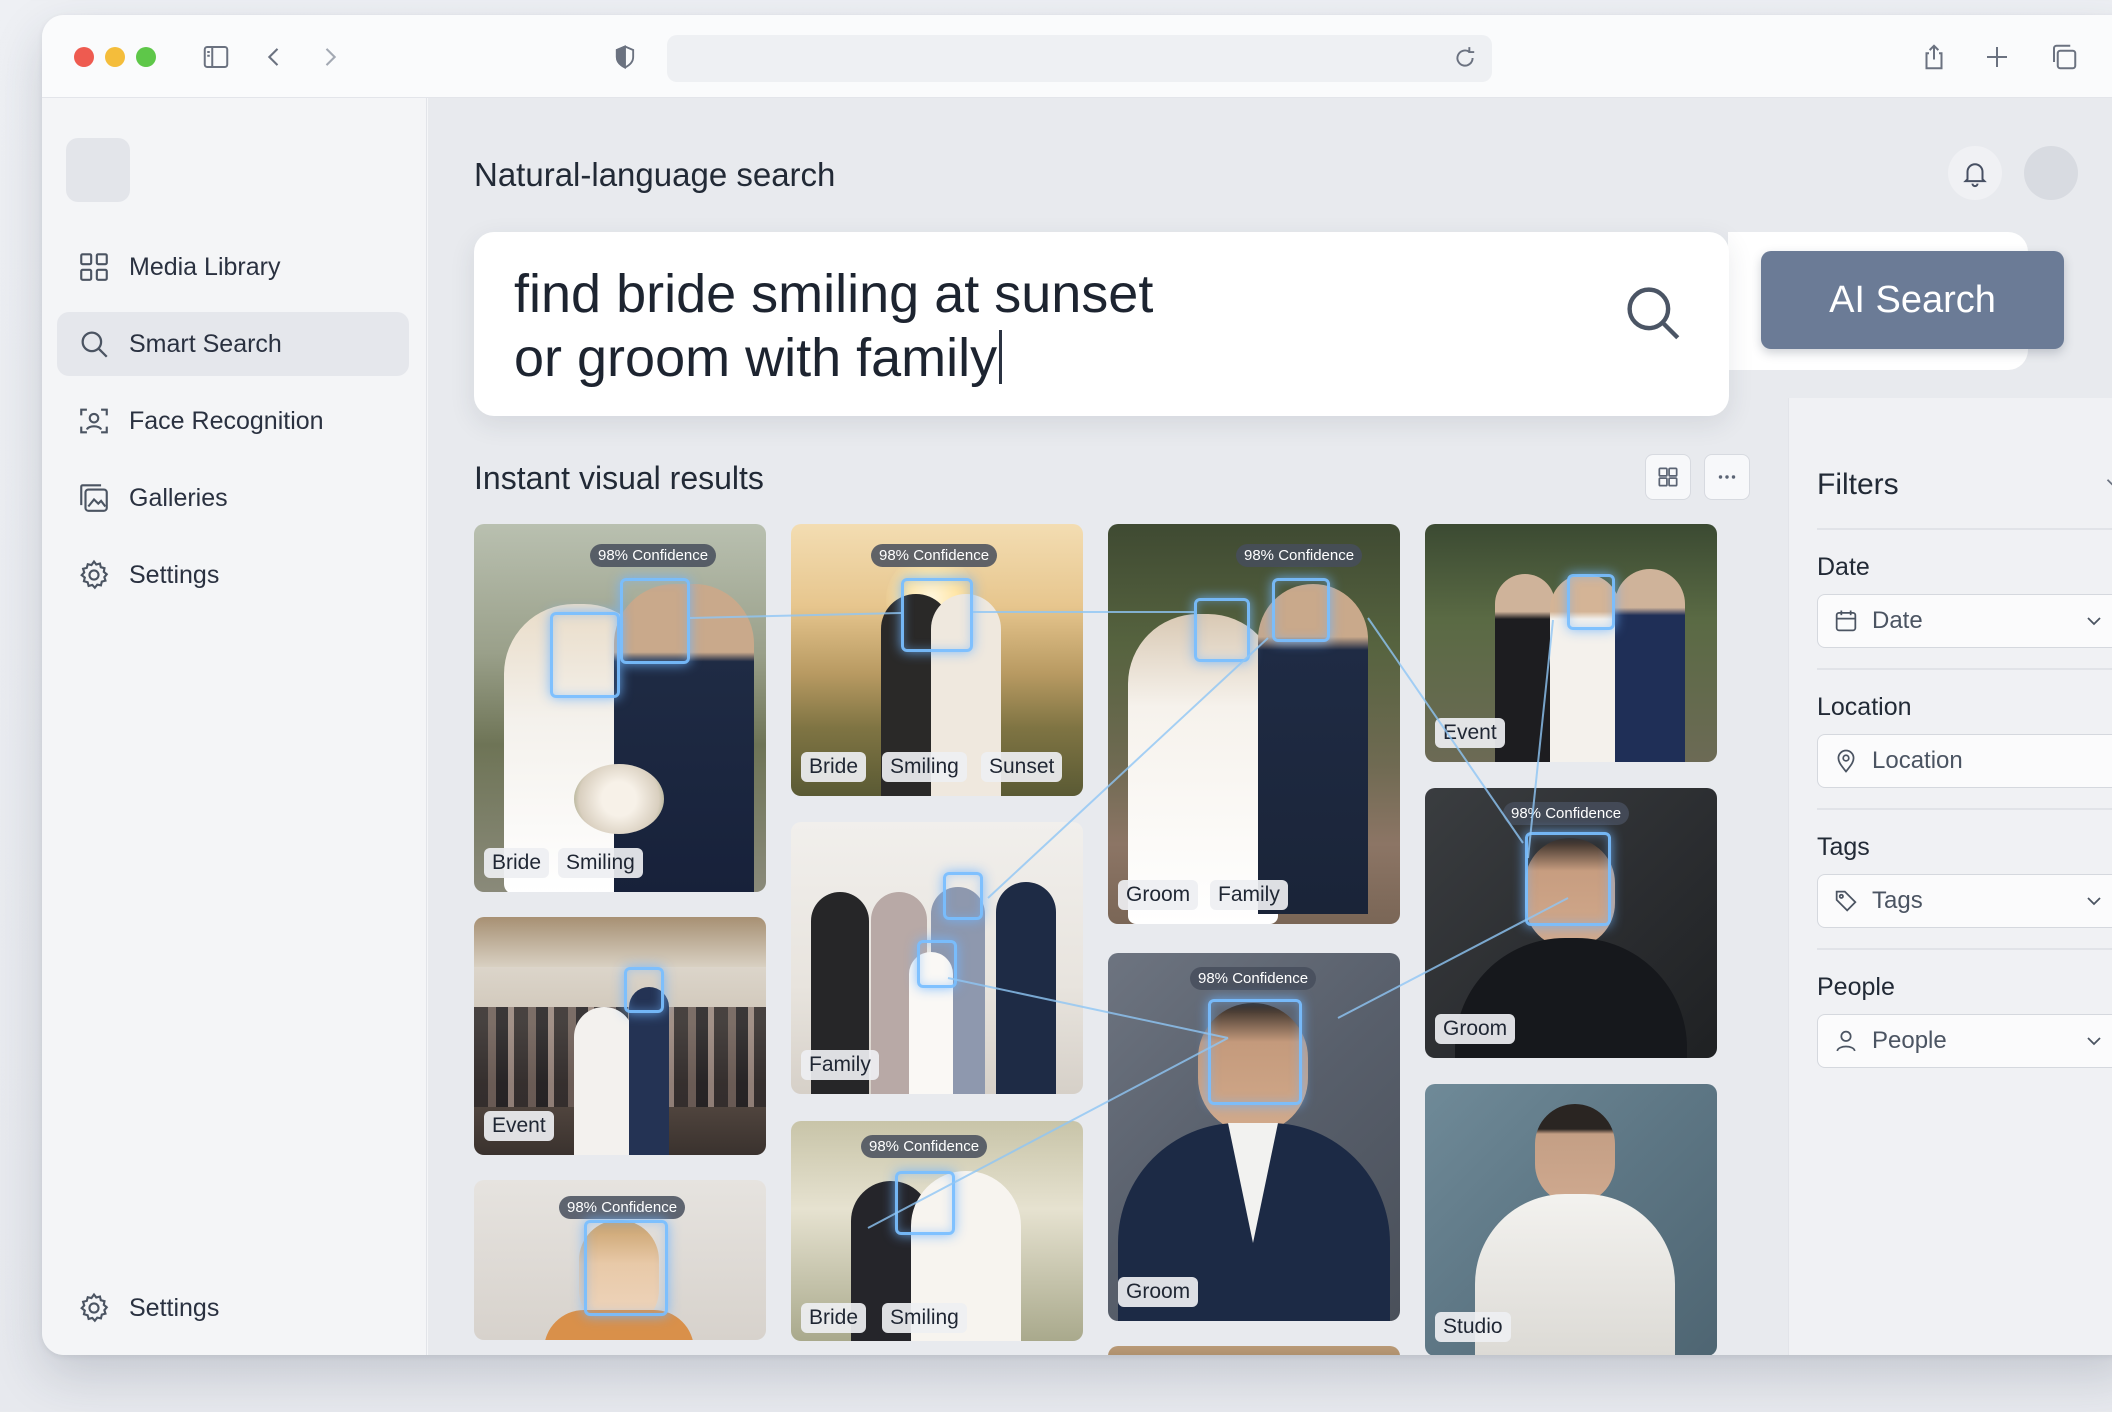 This screenshot has width=2112, height=1412. I want to click on tag-icon, so click(1846, 901).